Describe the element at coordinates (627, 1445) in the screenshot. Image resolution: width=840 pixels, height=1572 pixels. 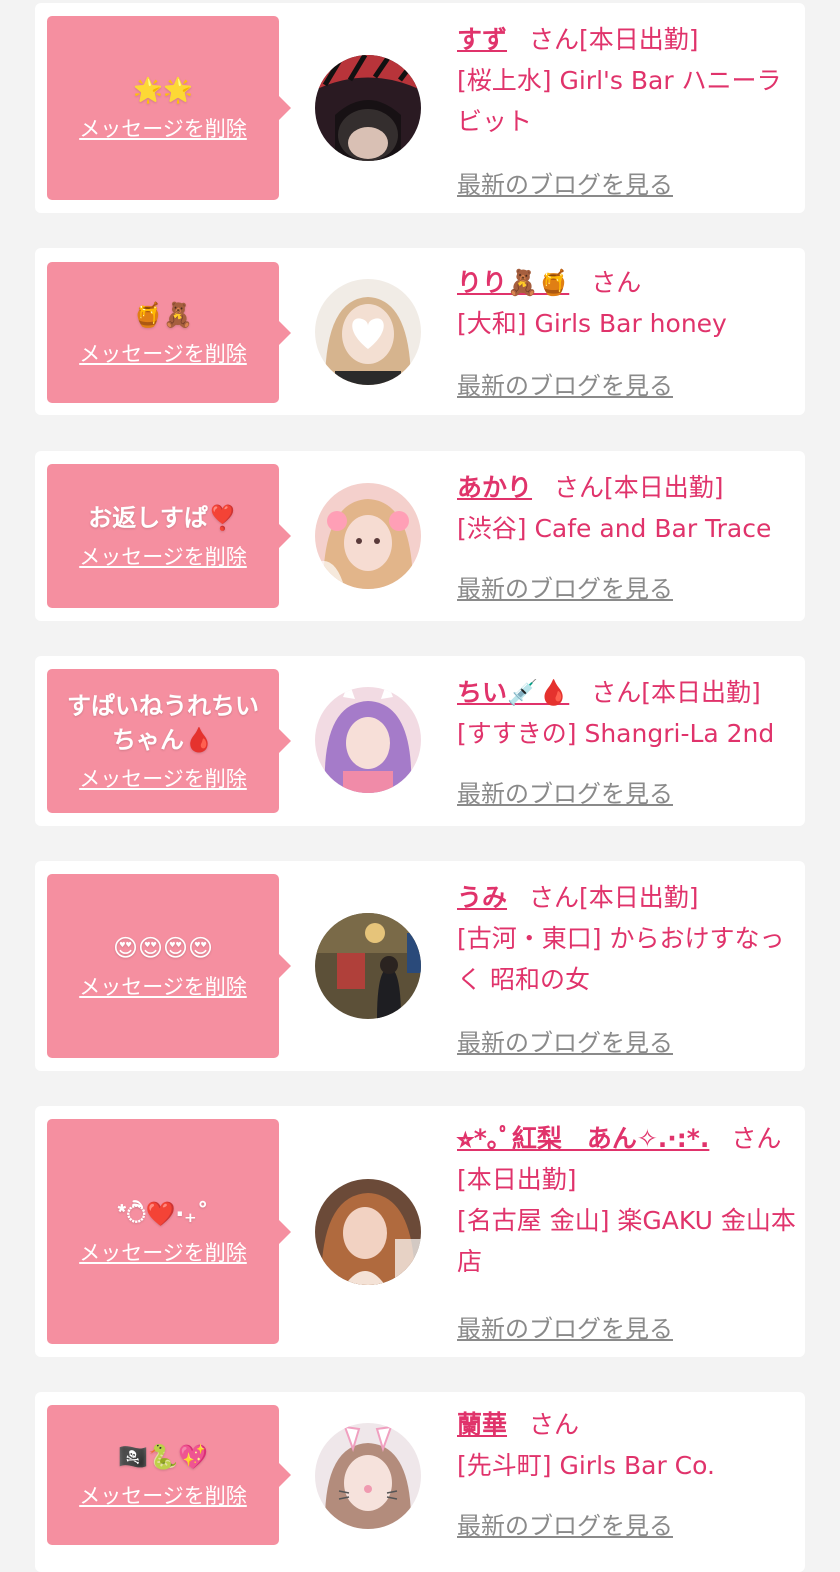
I see `girl-info: 蘭華 さん [先斗町] Girls Bar Co.` at that location.